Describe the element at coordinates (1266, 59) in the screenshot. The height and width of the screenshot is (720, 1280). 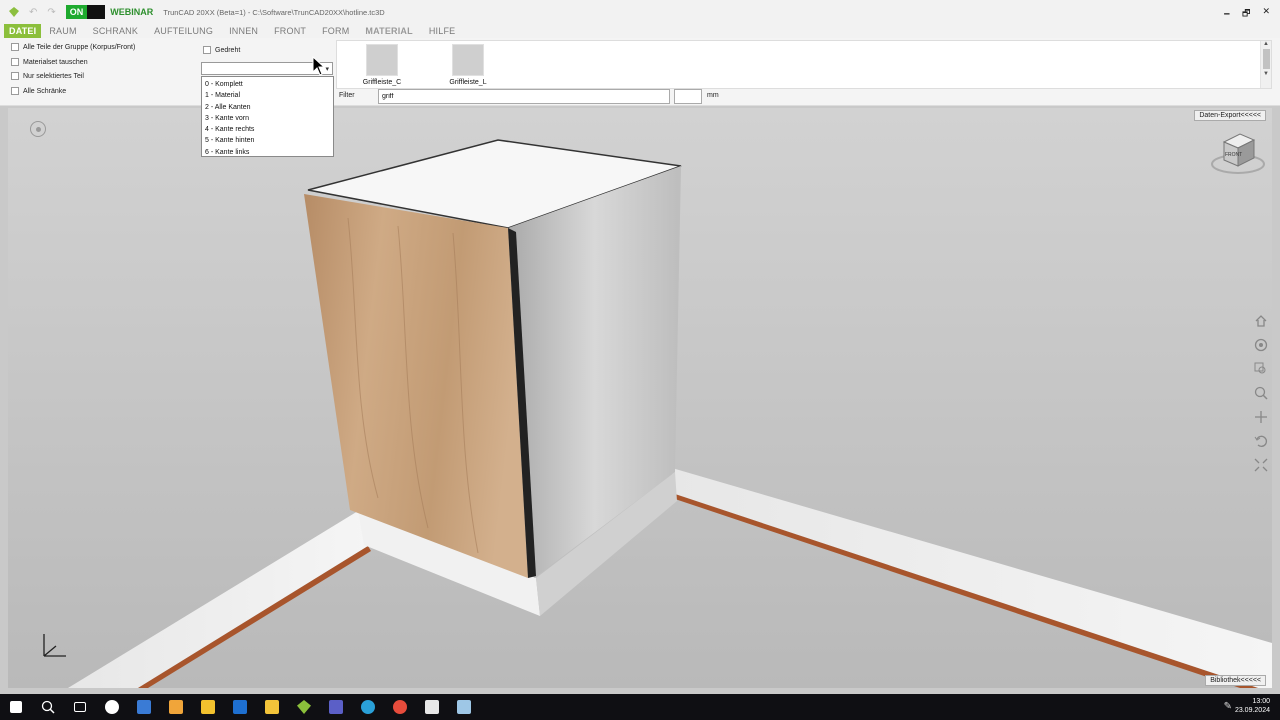
I see `scrollbar-thumb` at that location.